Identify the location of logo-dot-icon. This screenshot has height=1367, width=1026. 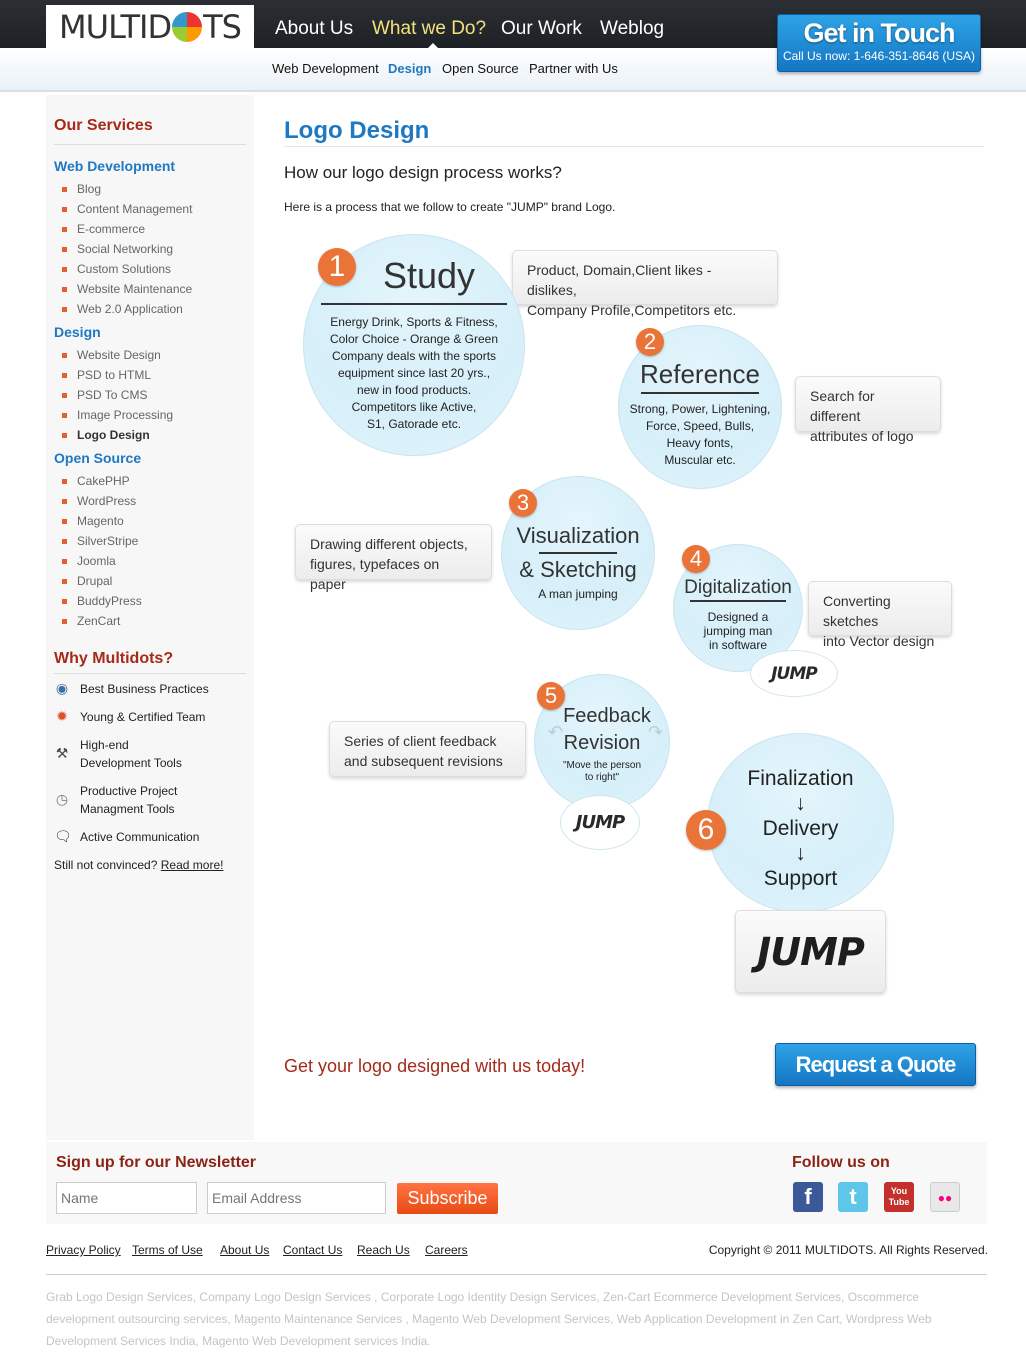
(187, 26).